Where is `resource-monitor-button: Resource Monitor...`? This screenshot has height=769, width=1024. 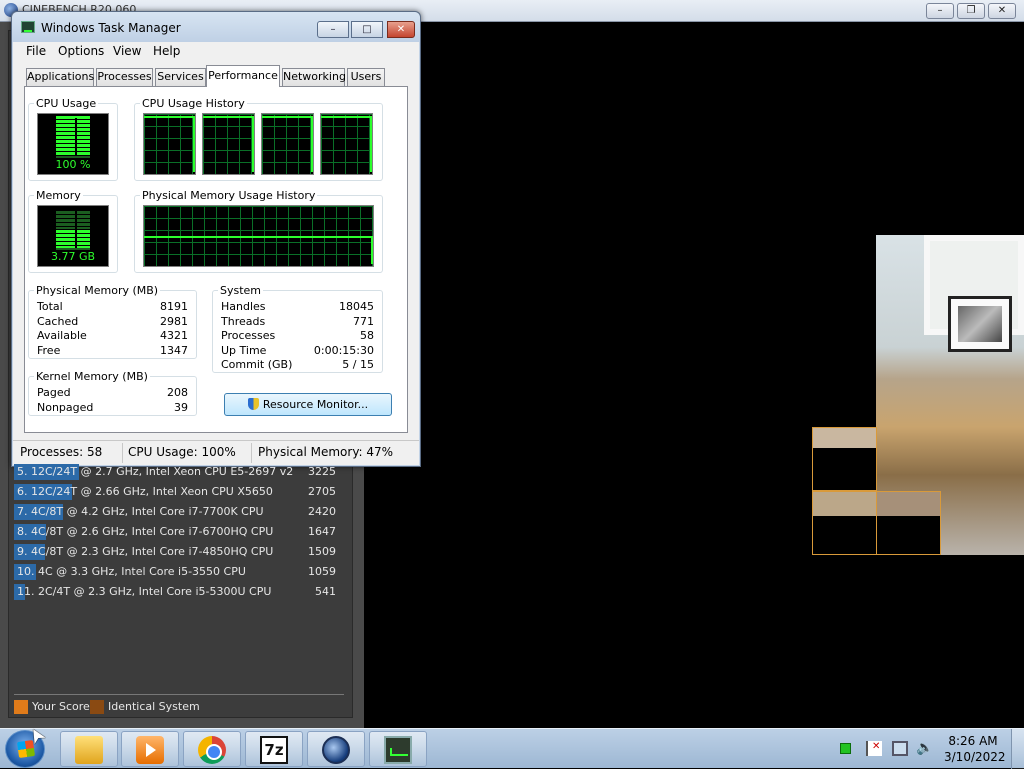 resource-monitor-button: Resource Monitor... is located at coordinates (308, 404).